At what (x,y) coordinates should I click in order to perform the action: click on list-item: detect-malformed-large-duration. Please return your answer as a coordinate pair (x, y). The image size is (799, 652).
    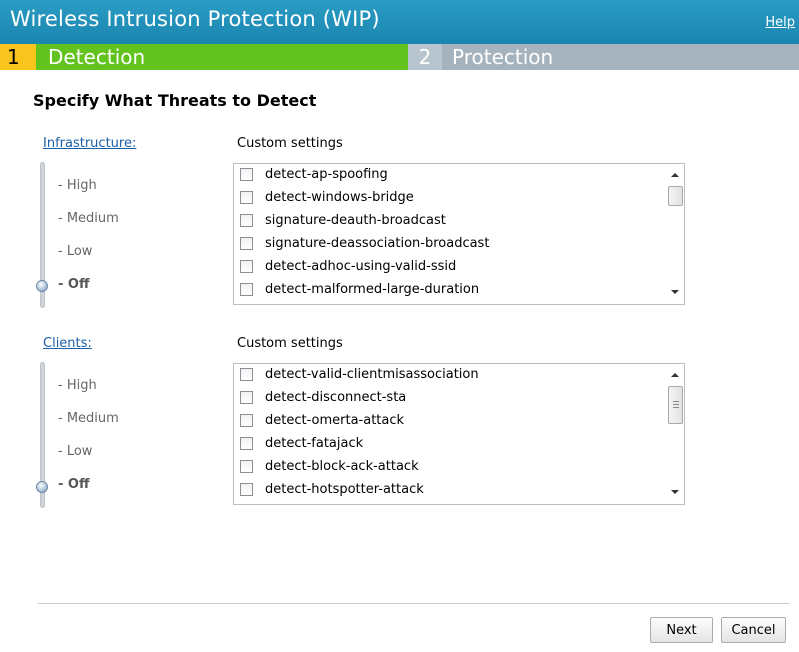
    Looking at the image, I should click on (359, 289).